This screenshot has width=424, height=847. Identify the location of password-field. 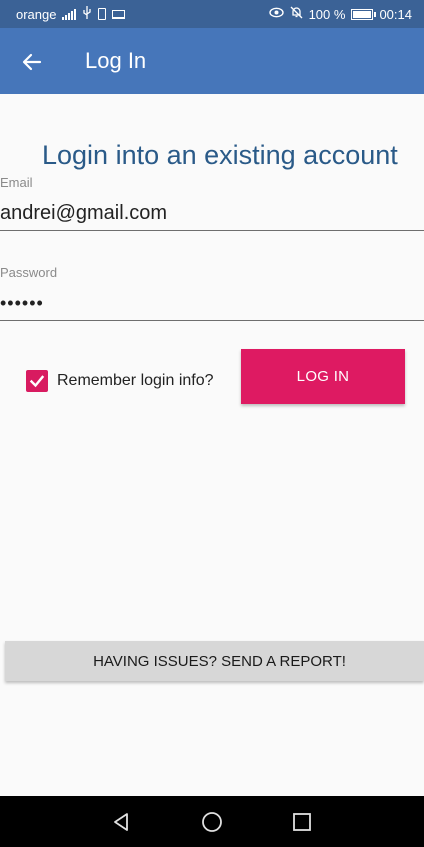
(212, 304).